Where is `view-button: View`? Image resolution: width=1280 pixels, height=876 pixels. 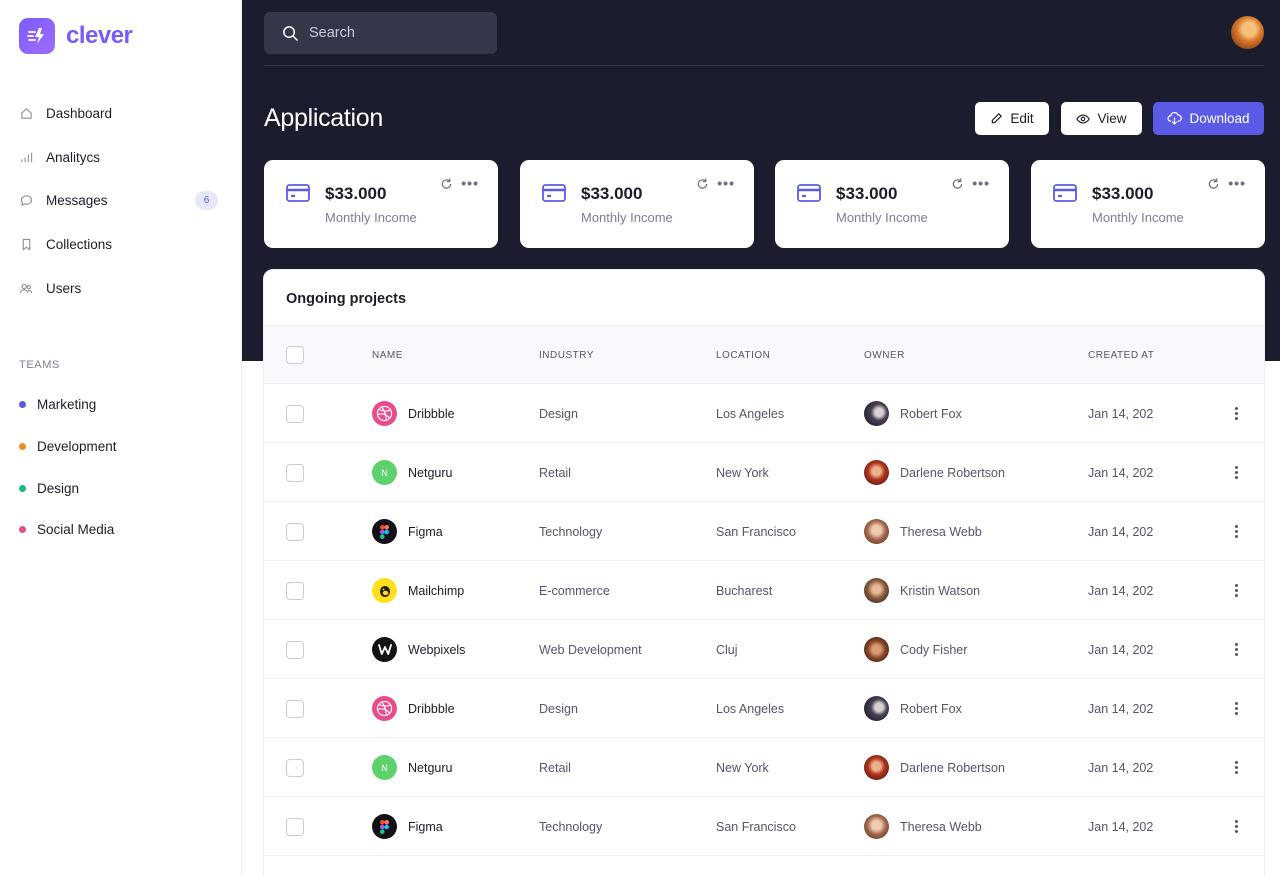 view-button: View is located at coordinates (1101, 118).